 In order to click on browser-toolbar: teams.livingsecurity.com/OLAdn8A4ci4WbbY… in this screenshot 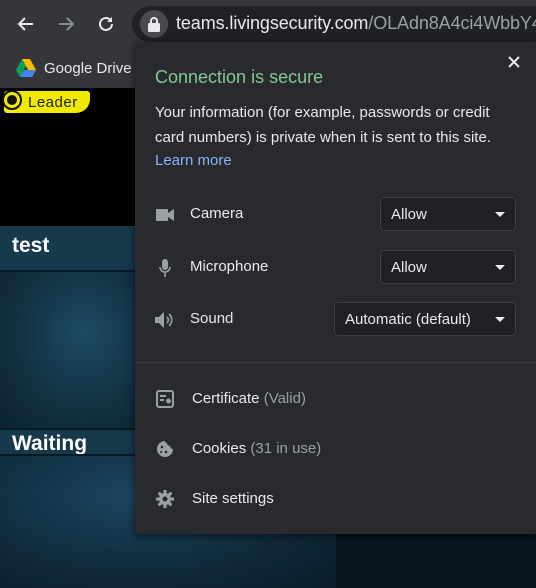, I will do `click(268, 24)`.